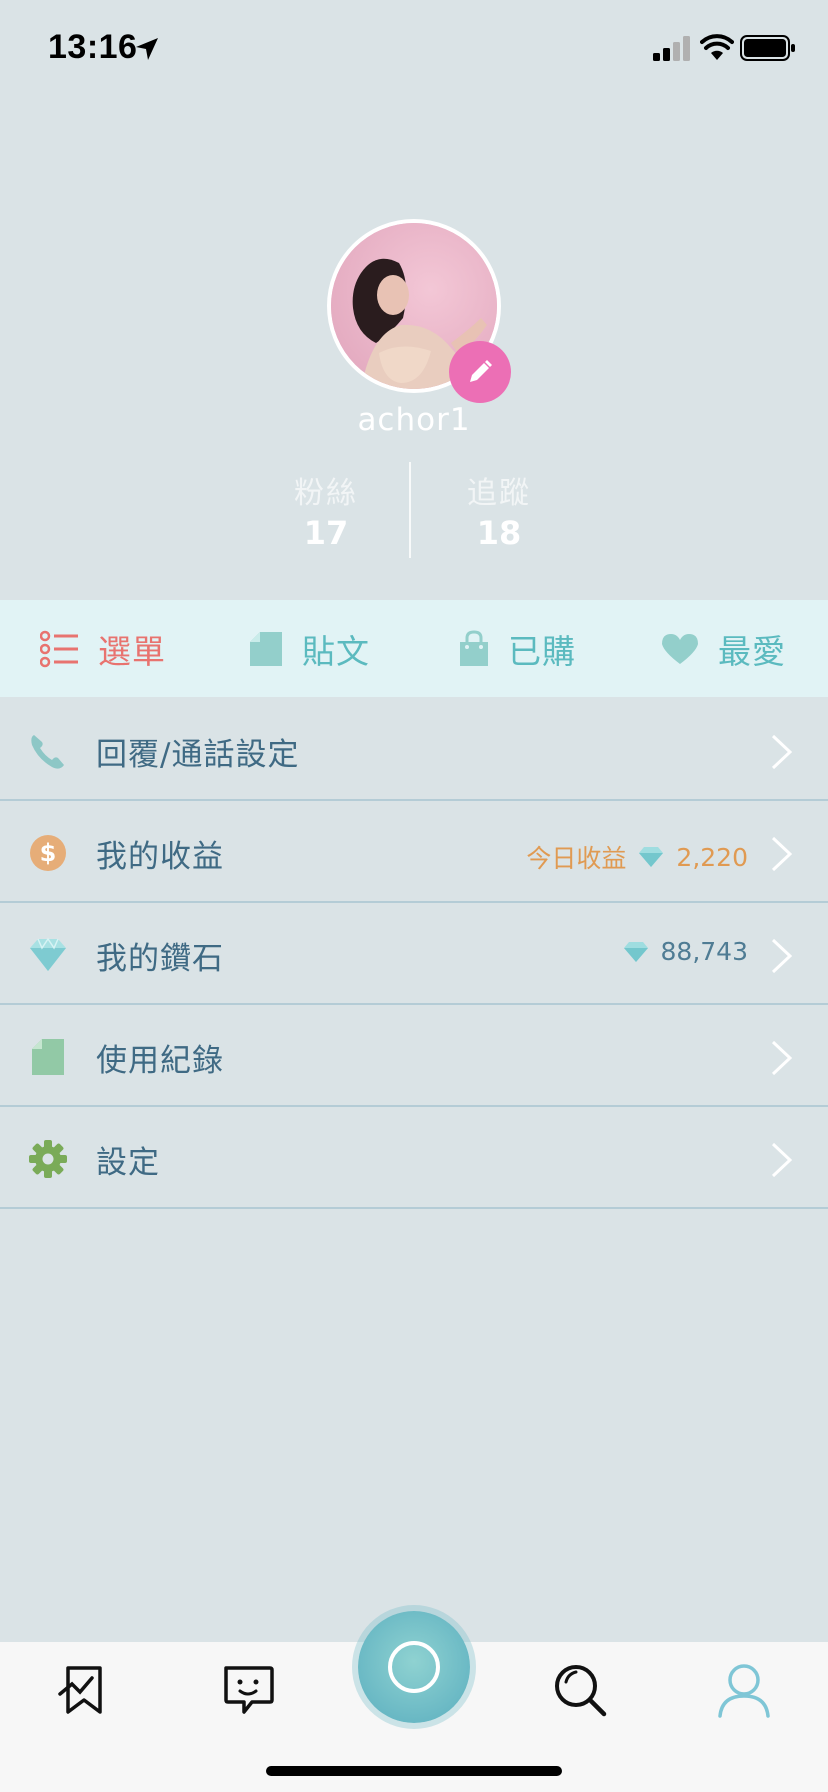 Image resolution: width=828 pixels, height=1792 pixels. I want to click on cellular-signal-icon, so click(671, 48).